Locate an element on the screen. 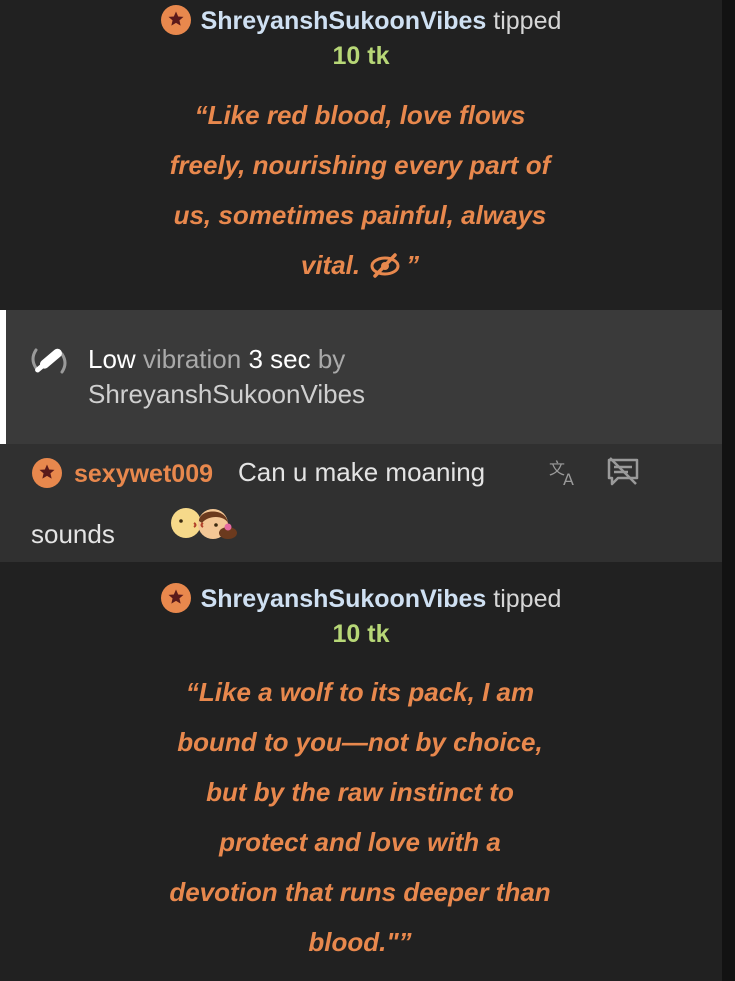  kissing-couple-emoji is located at coordinates (207, 523).